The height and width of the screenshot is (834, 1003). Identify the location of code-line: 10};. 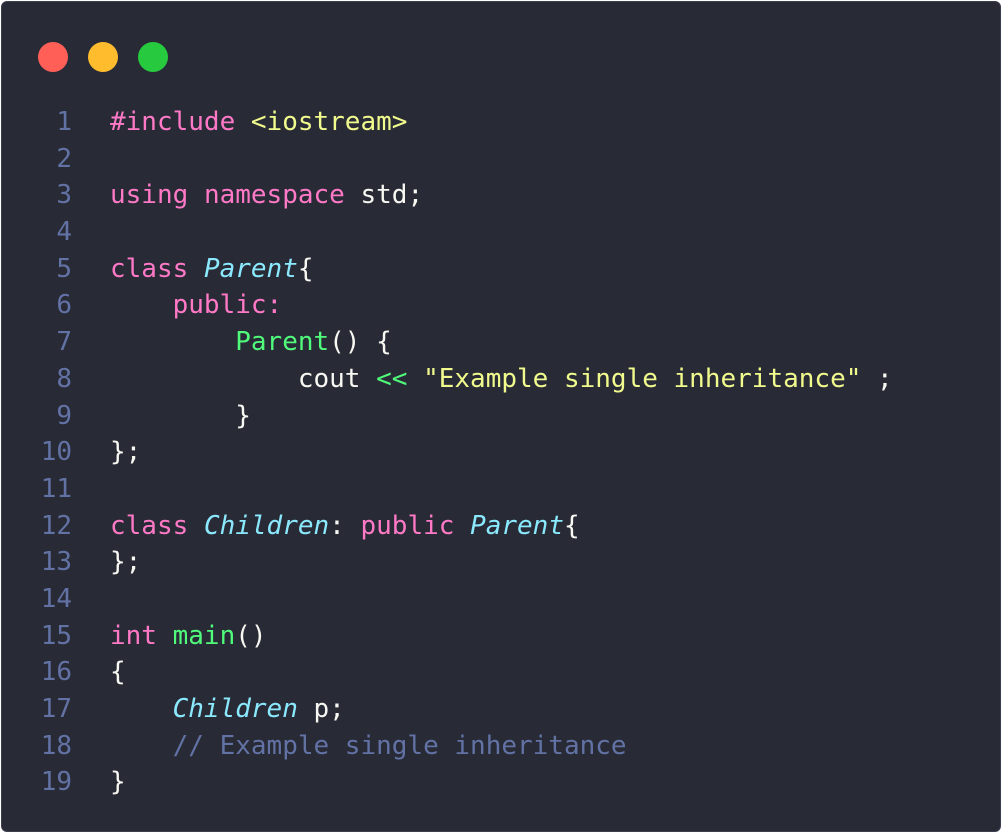
(502, 452).